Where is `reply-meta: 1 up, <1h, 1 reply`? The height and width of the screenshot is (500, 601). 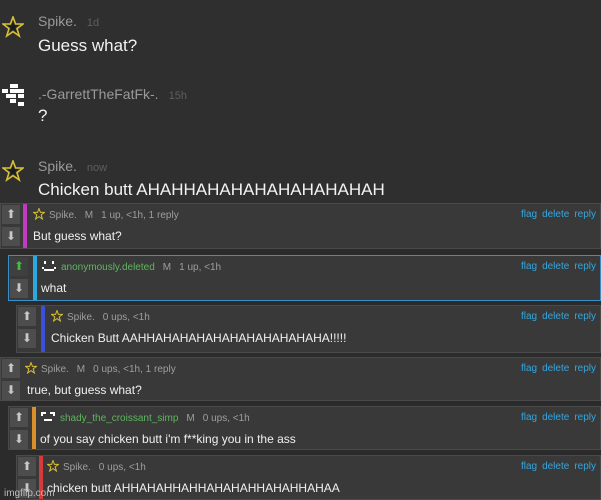 reply-meta: 1 up, <1h, 1 reply is located at coordinates (140, 215).